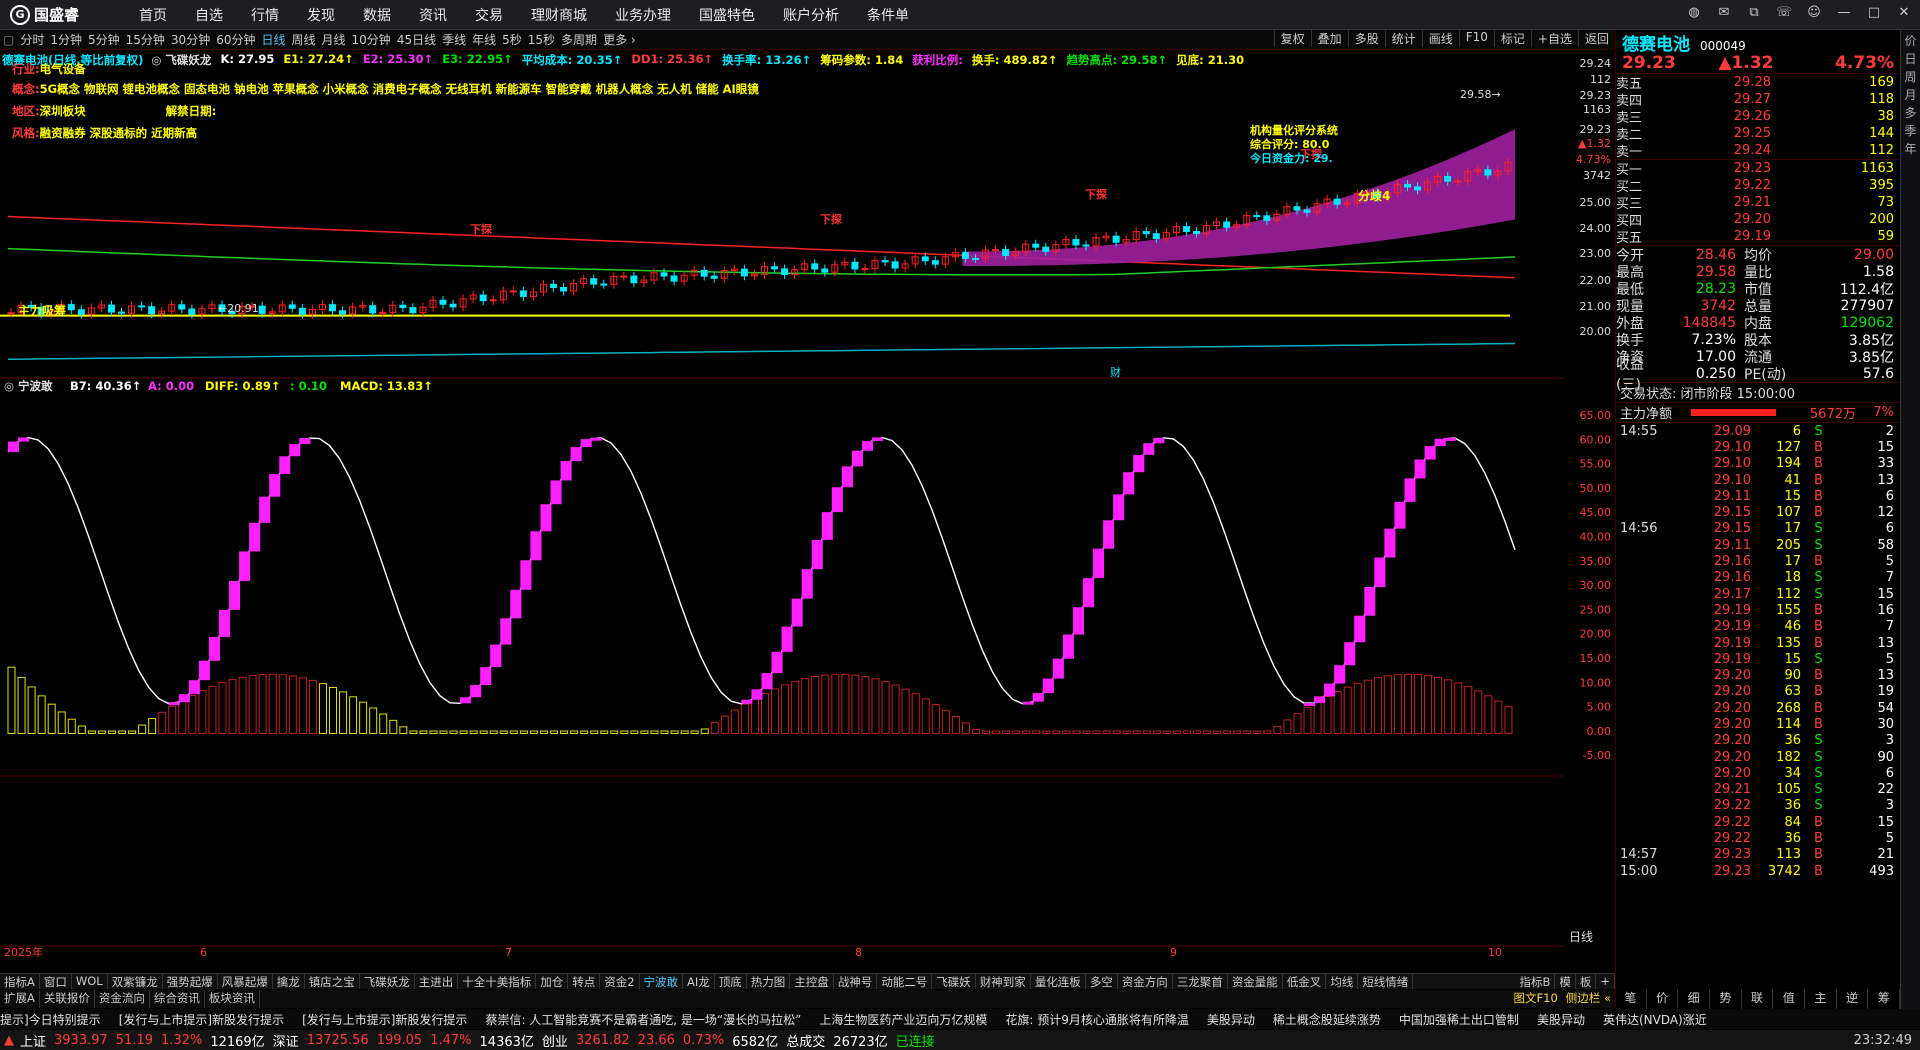 The width and height of the screenshot is (1920, 1050). Describe the element at coordinates (1200, 981) in the screenshot. I see `ind-tab-26: 三龙聚首` at that location.